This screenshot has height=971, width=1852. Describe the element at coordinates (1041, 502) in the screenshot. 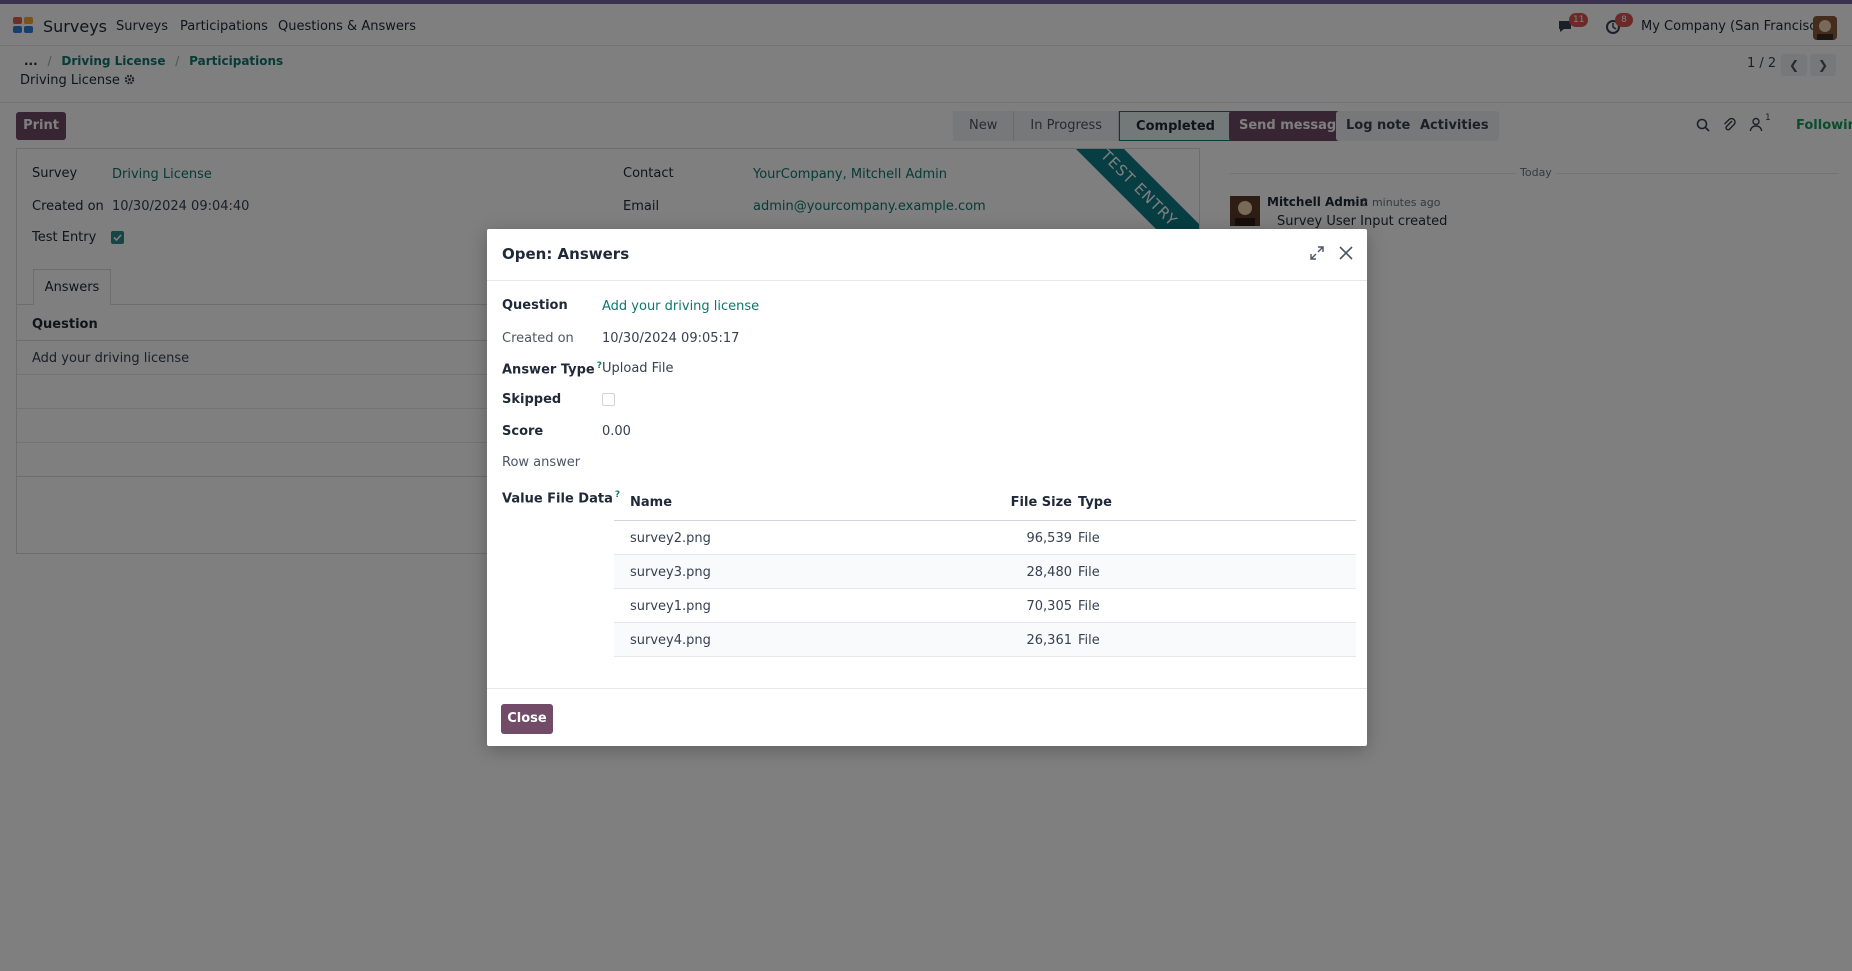

I see `column-file-size: File Size` at that location.